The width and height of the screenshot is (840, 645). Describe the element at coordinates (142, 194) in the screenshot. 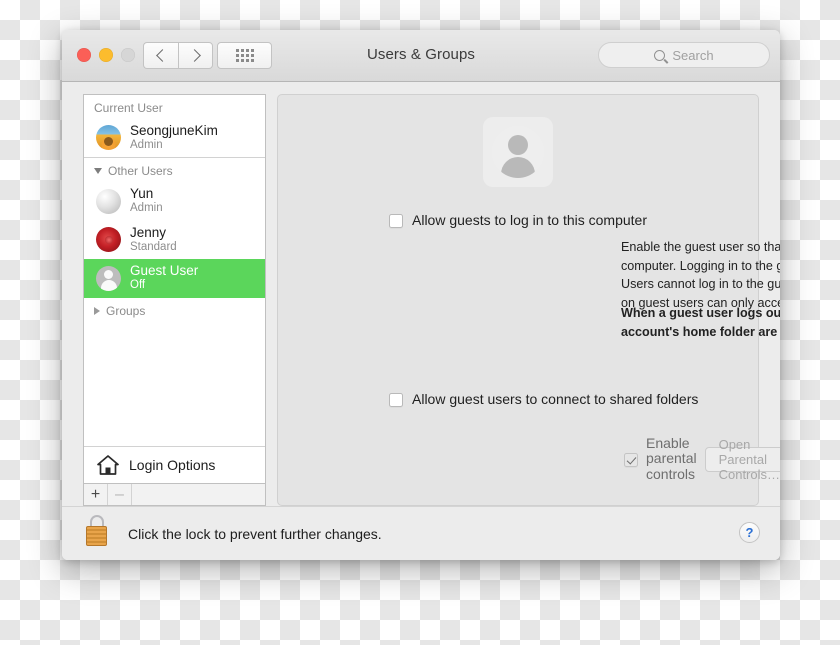

I see `user-name: Yun` at that location.